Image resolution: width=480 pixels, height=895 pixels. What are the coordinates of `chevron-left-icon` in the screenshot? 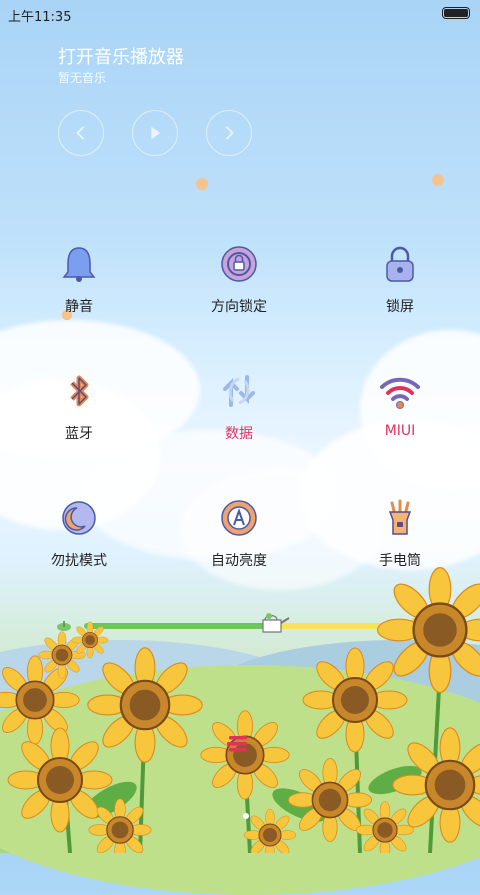 It's located at (80, 133).